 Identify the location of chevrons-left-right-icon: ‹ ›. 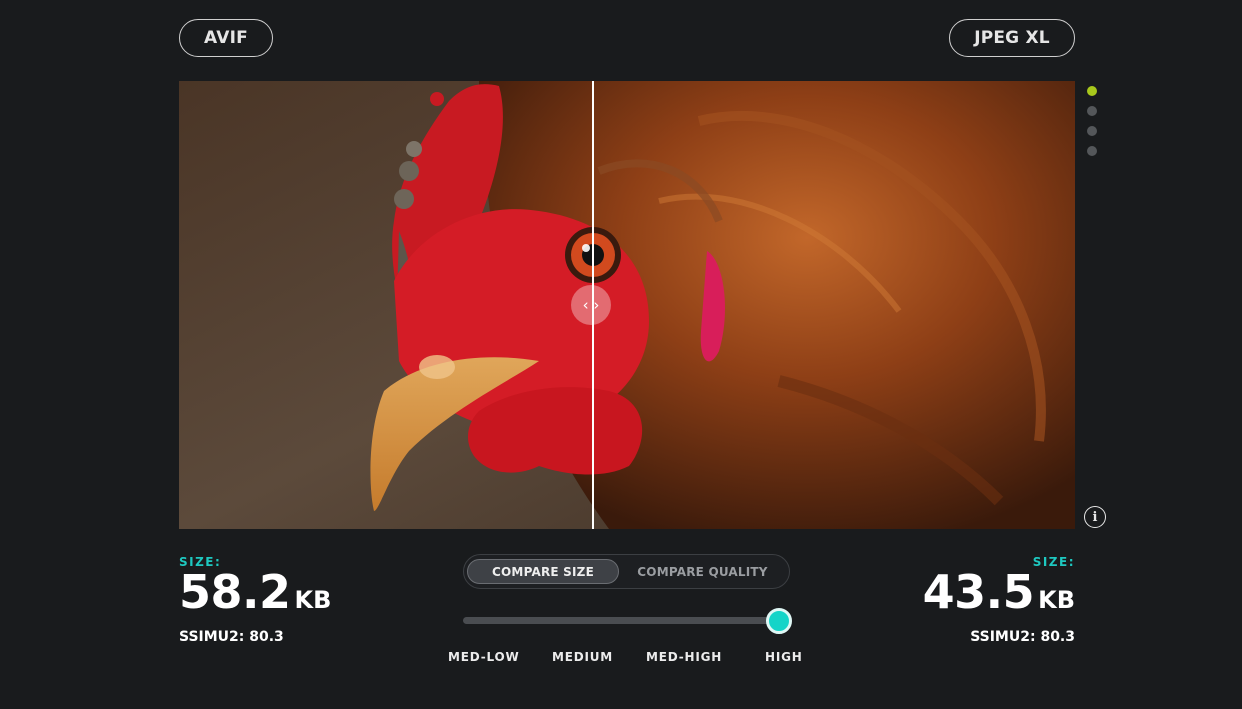
(591, 305).